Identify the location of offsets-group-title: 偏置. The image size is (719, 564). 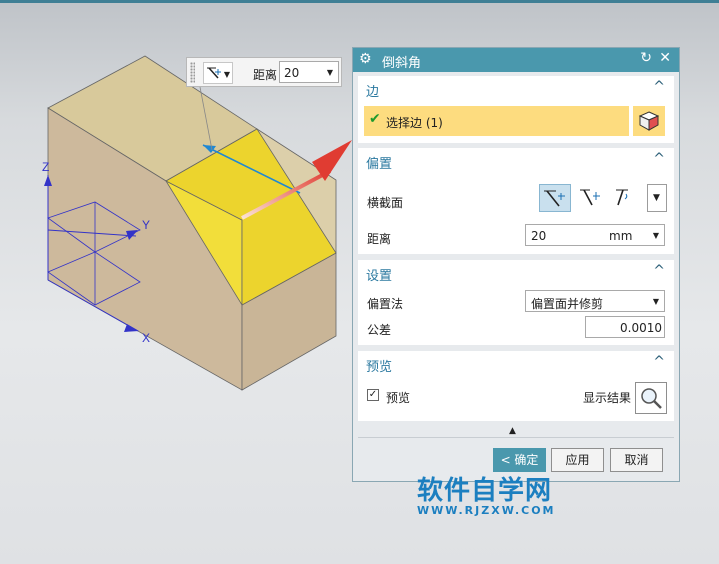
(379, 164).